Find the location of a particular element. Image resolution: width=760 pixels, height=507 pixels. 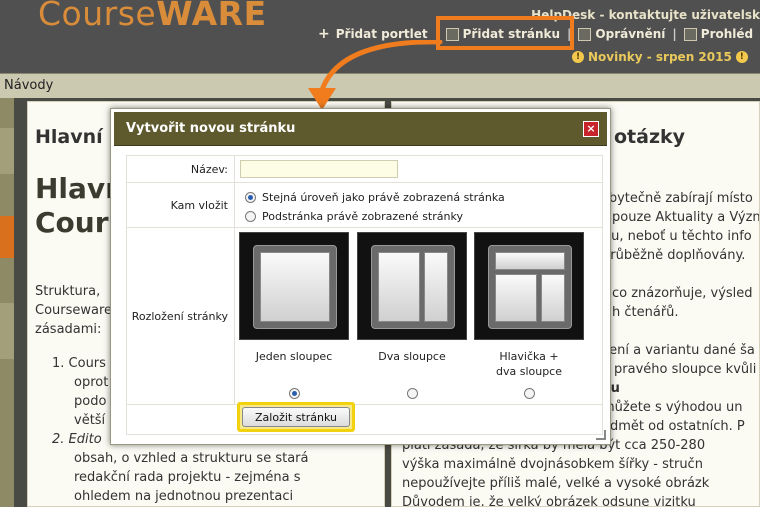

text-line: Courseware is located at coordinates (74, 310).